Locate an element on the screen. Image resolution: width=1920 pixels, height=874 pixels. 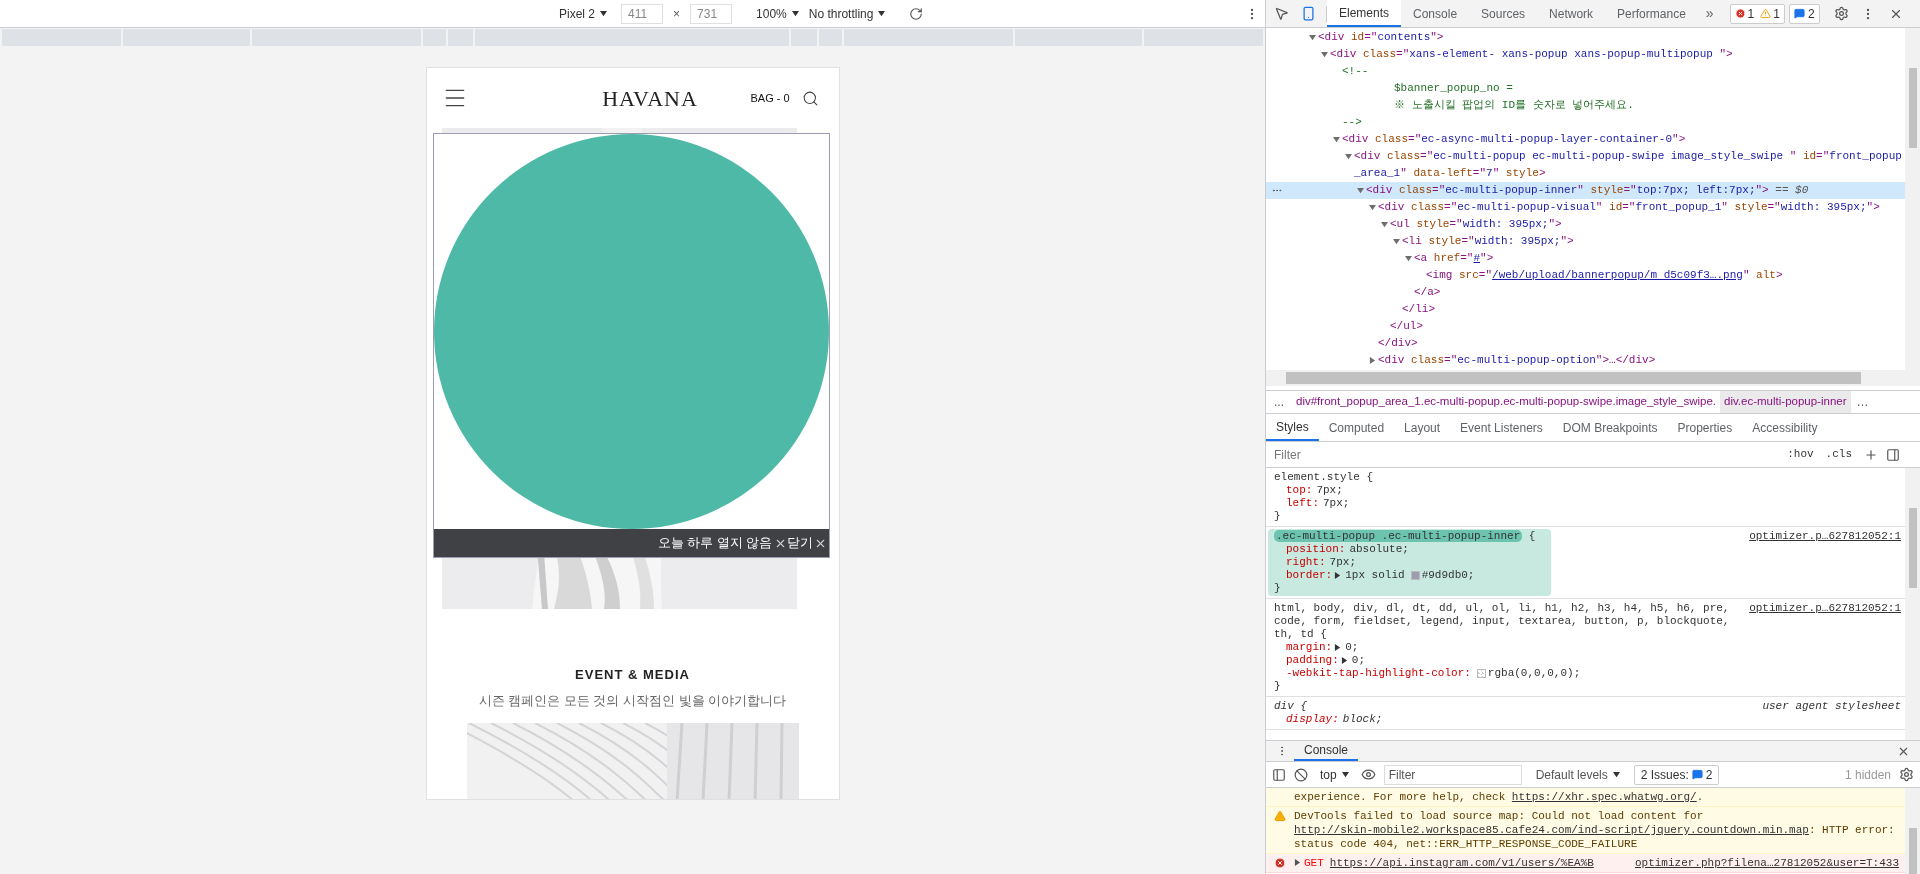
css-property-value: block; is located at coordinates (1362, 719).